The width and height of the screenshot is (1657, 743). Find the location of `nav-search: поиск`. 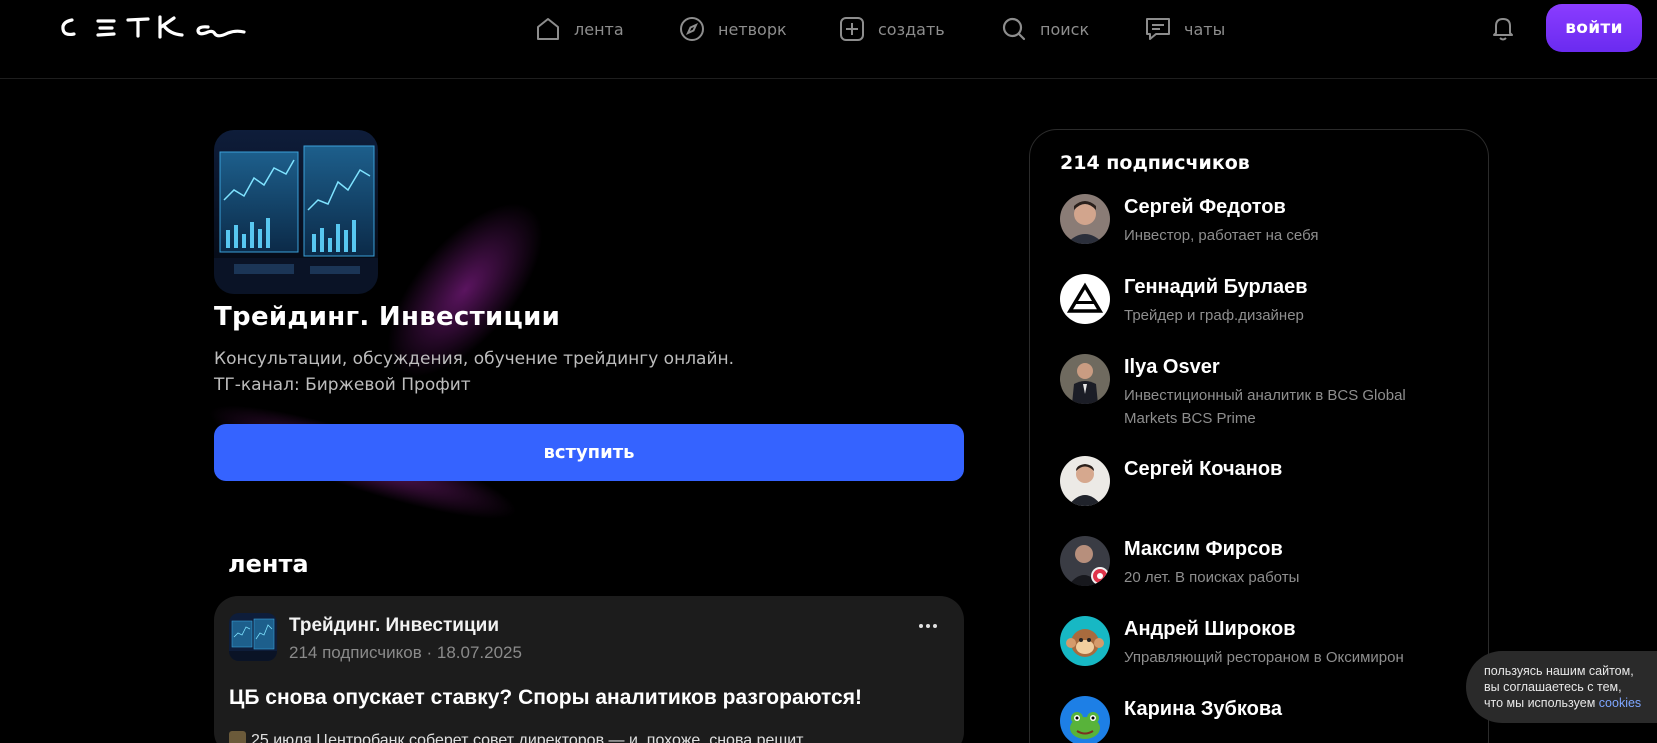

nav-search: поиск is located at coordinates (1044, 29).